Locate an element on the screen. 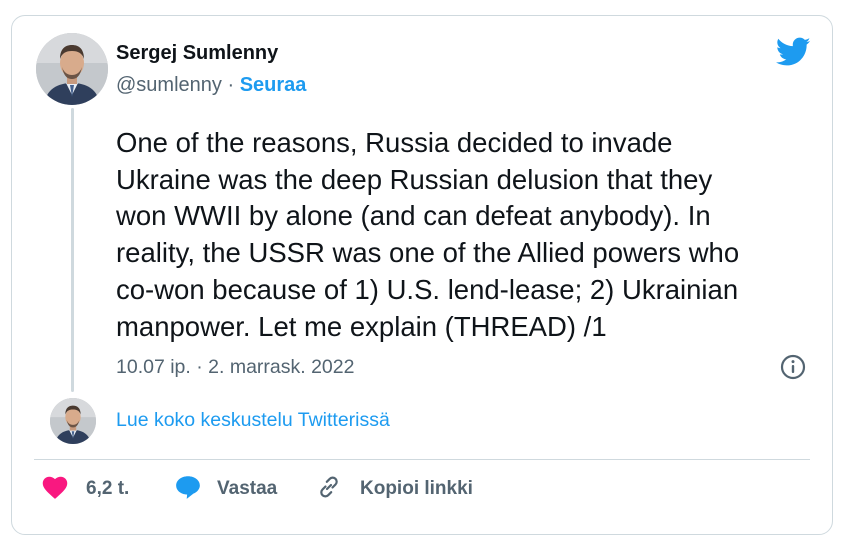 The height and width of the screenshot is (535, 844). tweet-text-line: manpower. Let me explain (THREAD) /1 is located at coordinates (361, 326).